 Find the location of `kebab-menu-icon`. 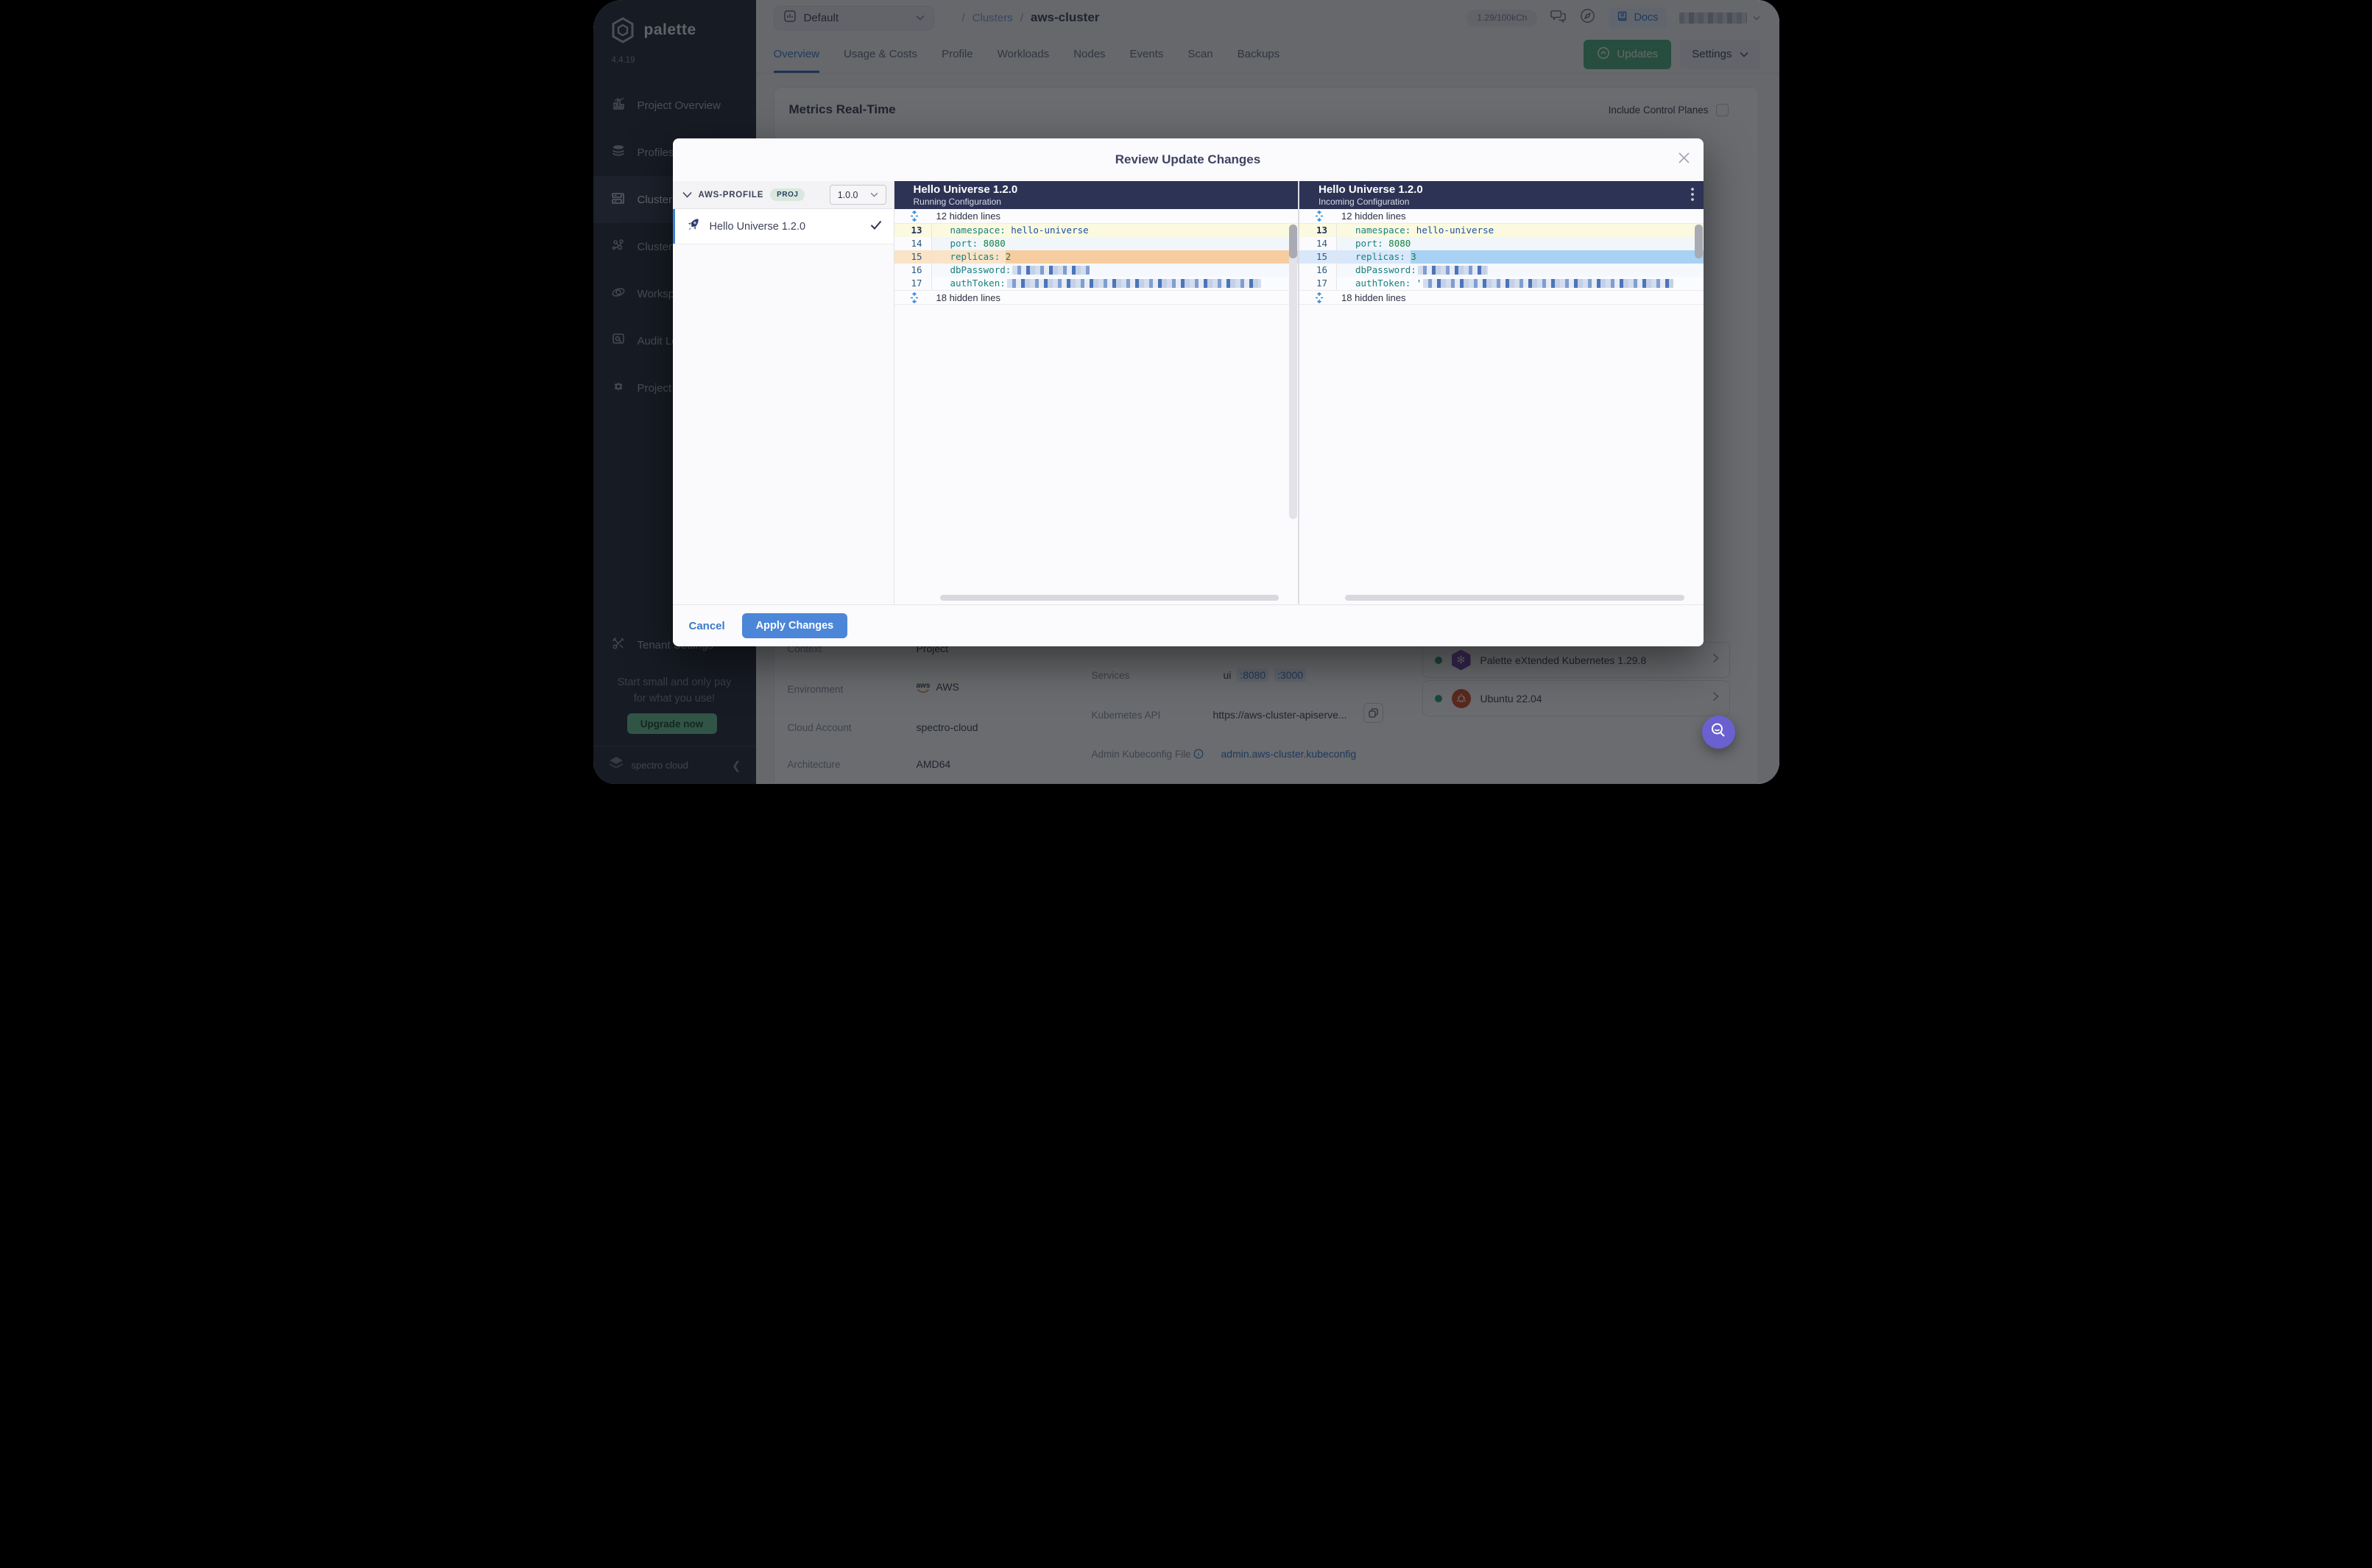

kebab-menu-icon is located at coordinates (1692, 196).